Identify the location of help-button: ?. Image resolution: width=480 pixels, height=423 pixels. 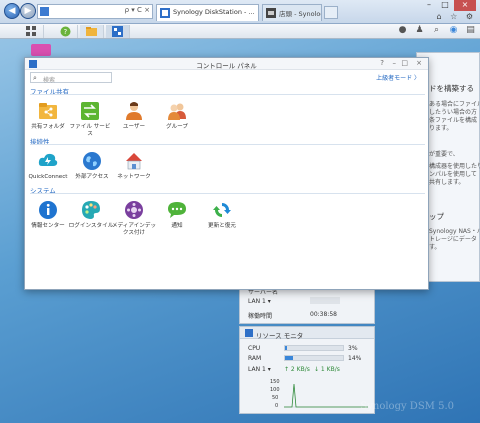
(382, 63).